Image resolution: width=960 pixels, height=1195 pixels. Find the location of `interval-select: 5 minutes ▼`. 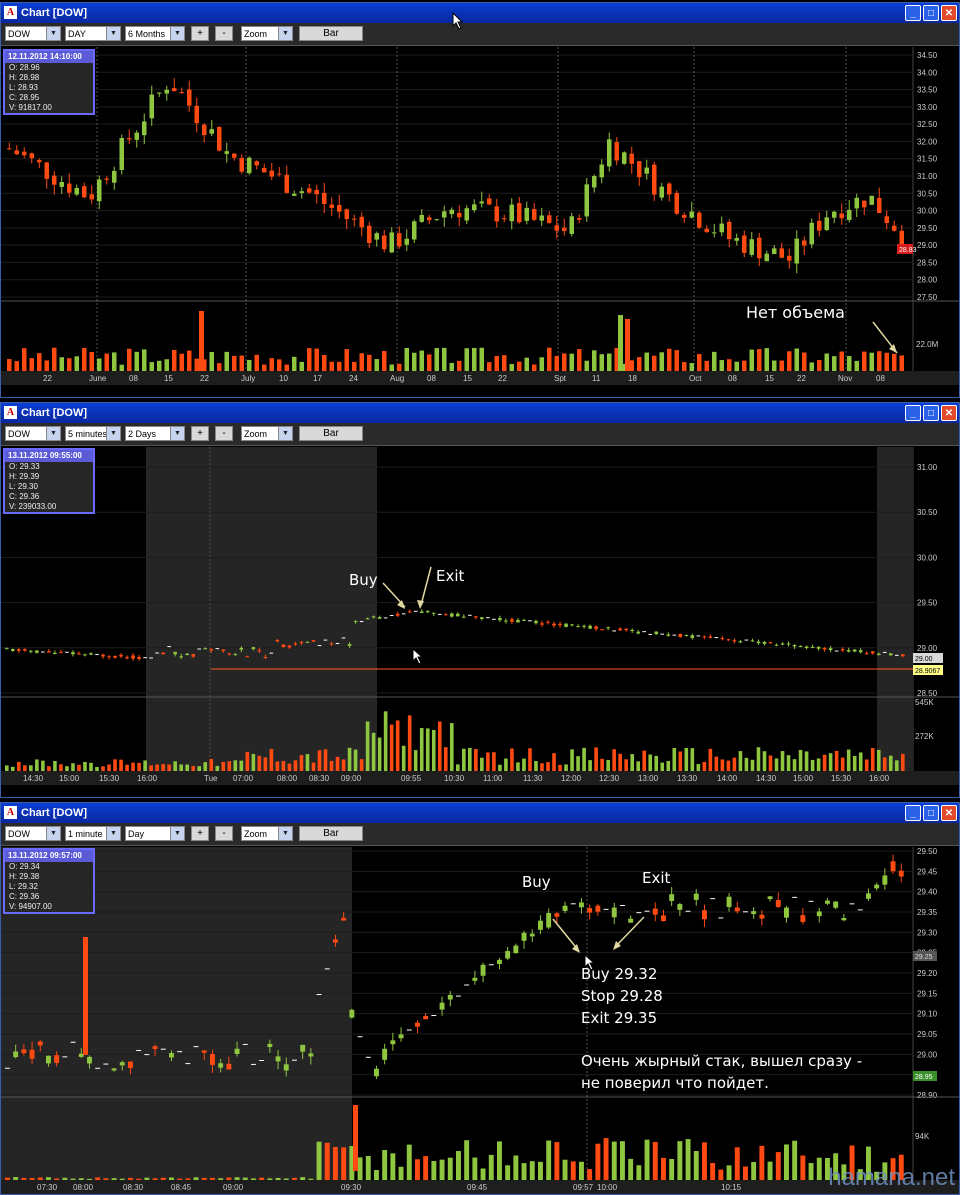

interval-select: 5 minutes ▼ is located at coordinates (93, 433).